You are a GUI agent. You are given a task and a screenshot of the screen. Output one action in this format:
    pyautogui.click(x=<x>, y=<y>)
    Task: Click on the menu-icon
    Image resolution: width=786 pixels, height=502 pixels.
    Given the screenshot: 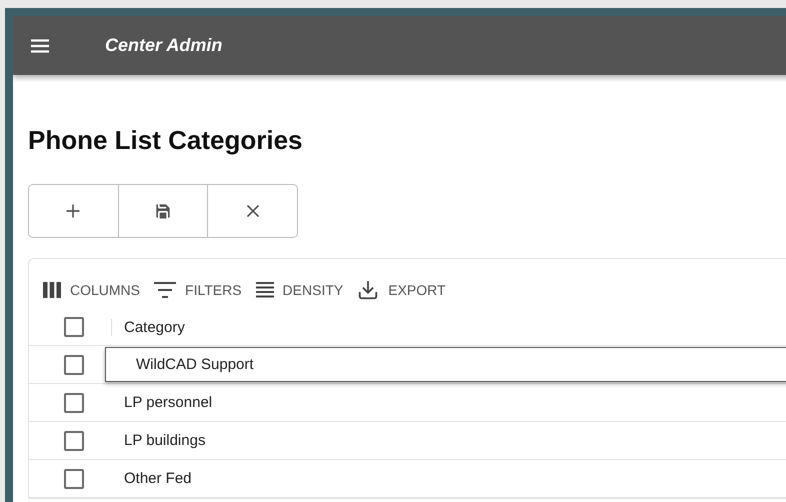 What is the action you would take?
    pyautogui.click(x=40, y=45)
    